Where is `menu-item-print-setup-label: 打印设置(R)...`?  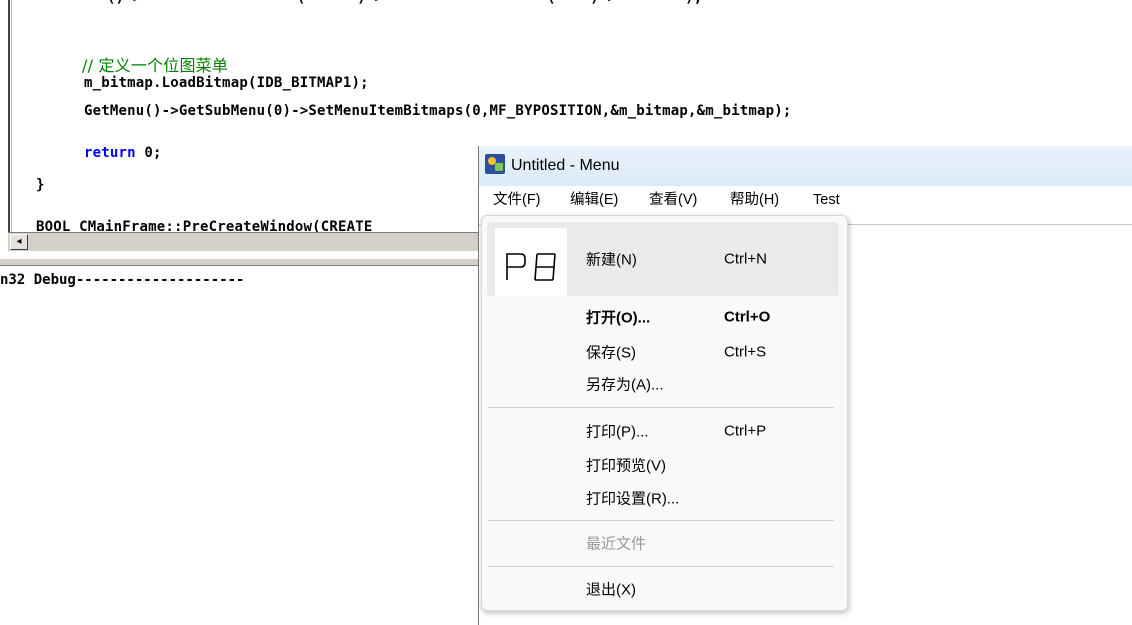
menu-item-print-setup-label: 打印设置(R)... is located at coordinates (633, 499).